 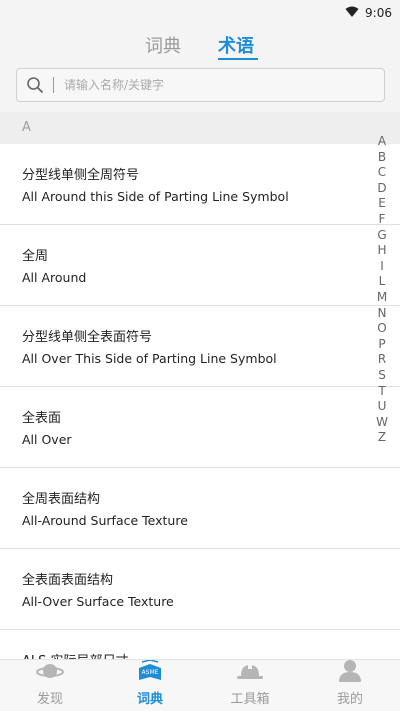 I want to click on index-letter: M, so click(x=382, y=298).